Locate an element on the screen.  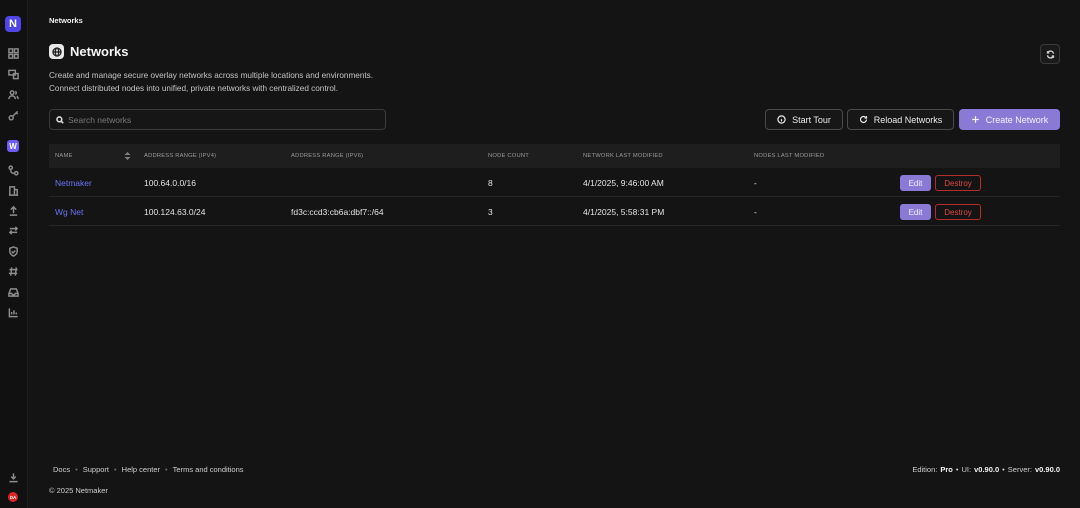
network-last-modified: 4/1/2025, 5:58:31 PM is located at coordinates (624, 212).